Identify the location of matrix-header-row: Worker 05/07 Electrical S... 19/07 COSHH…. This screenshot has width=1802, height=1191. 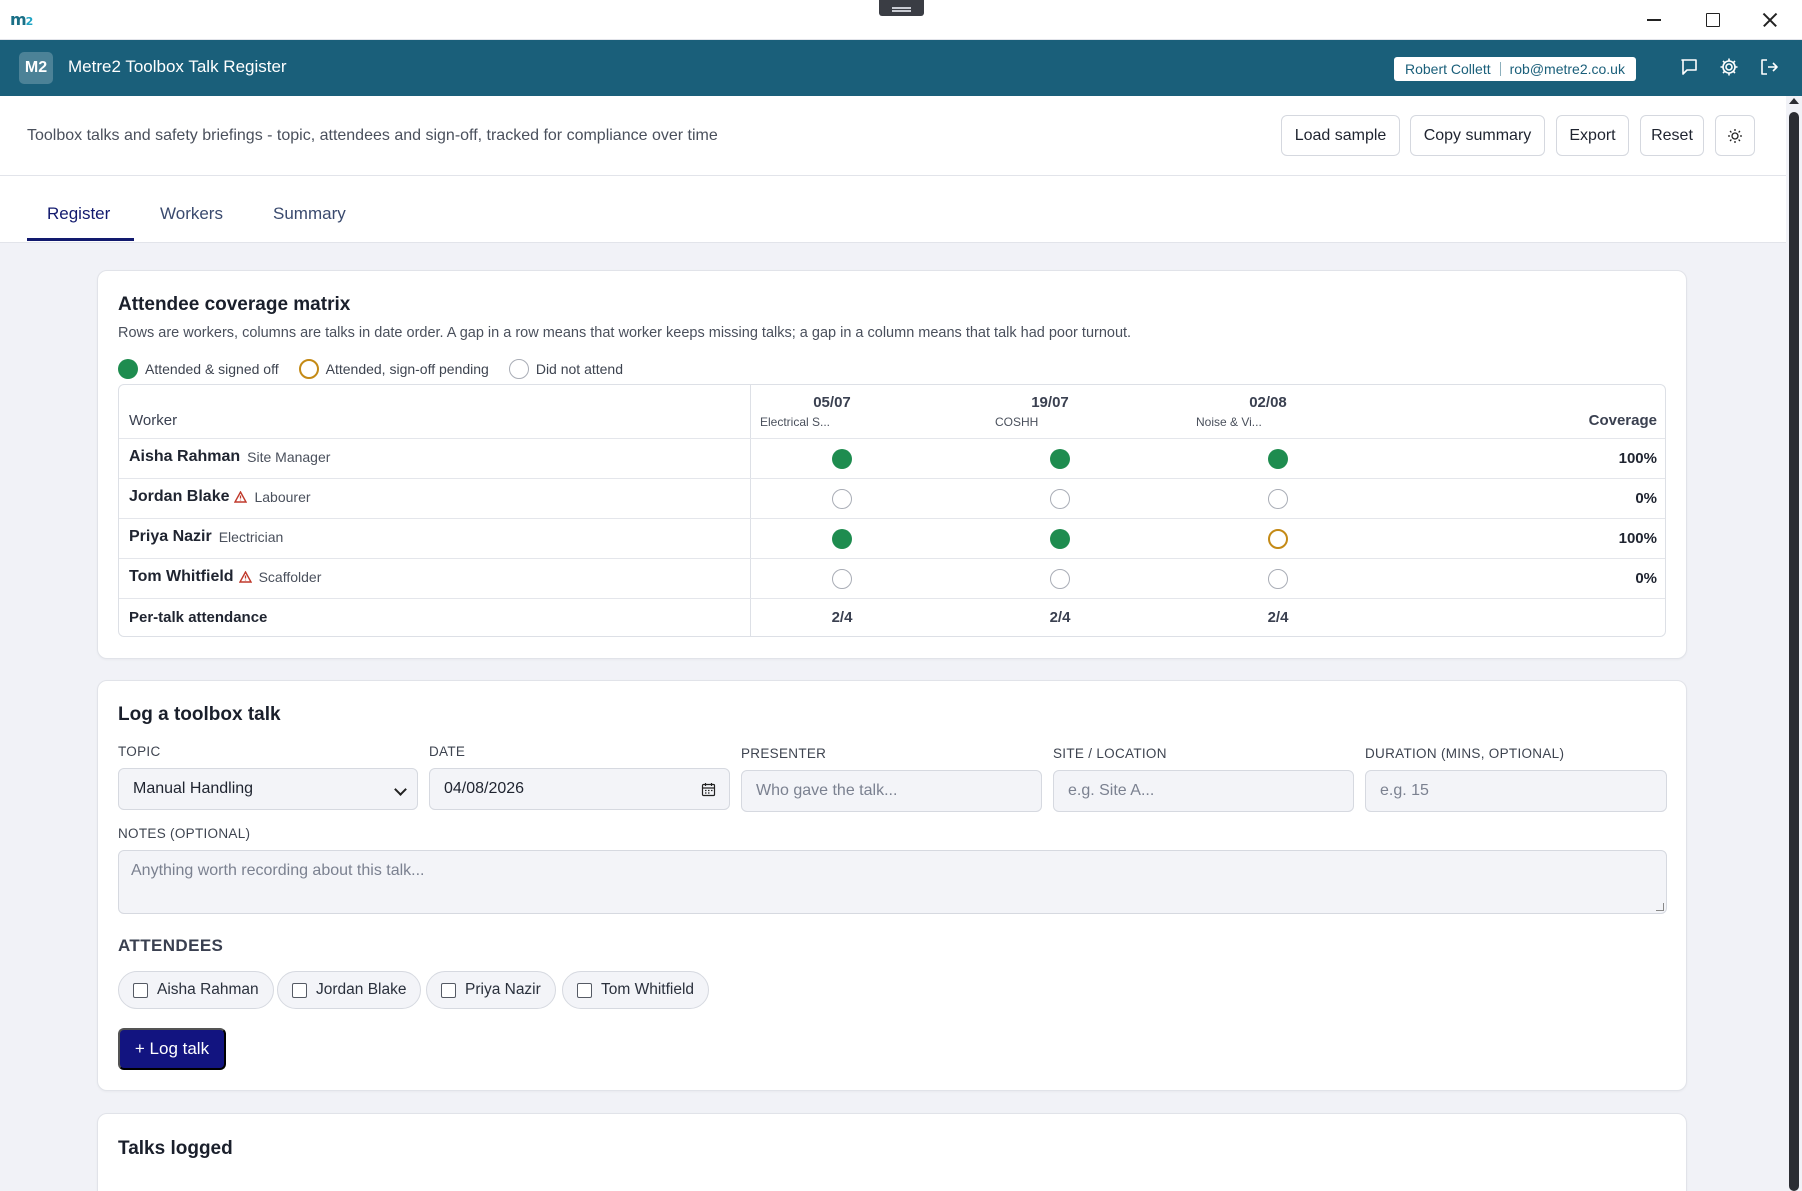
(892, 412).